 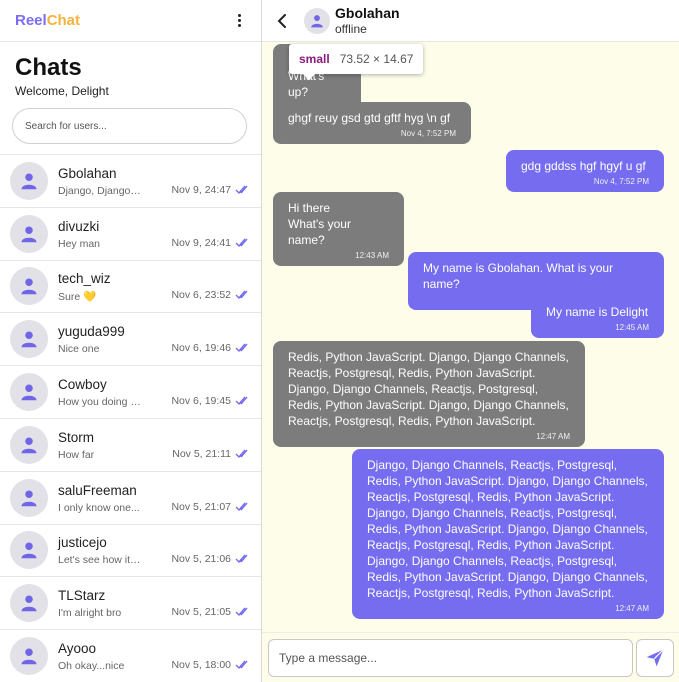 What do you see at coordinates (632, 327) in the screenshot?
I see `message-time: 12:45 AM` at bounding box center [632, 327].